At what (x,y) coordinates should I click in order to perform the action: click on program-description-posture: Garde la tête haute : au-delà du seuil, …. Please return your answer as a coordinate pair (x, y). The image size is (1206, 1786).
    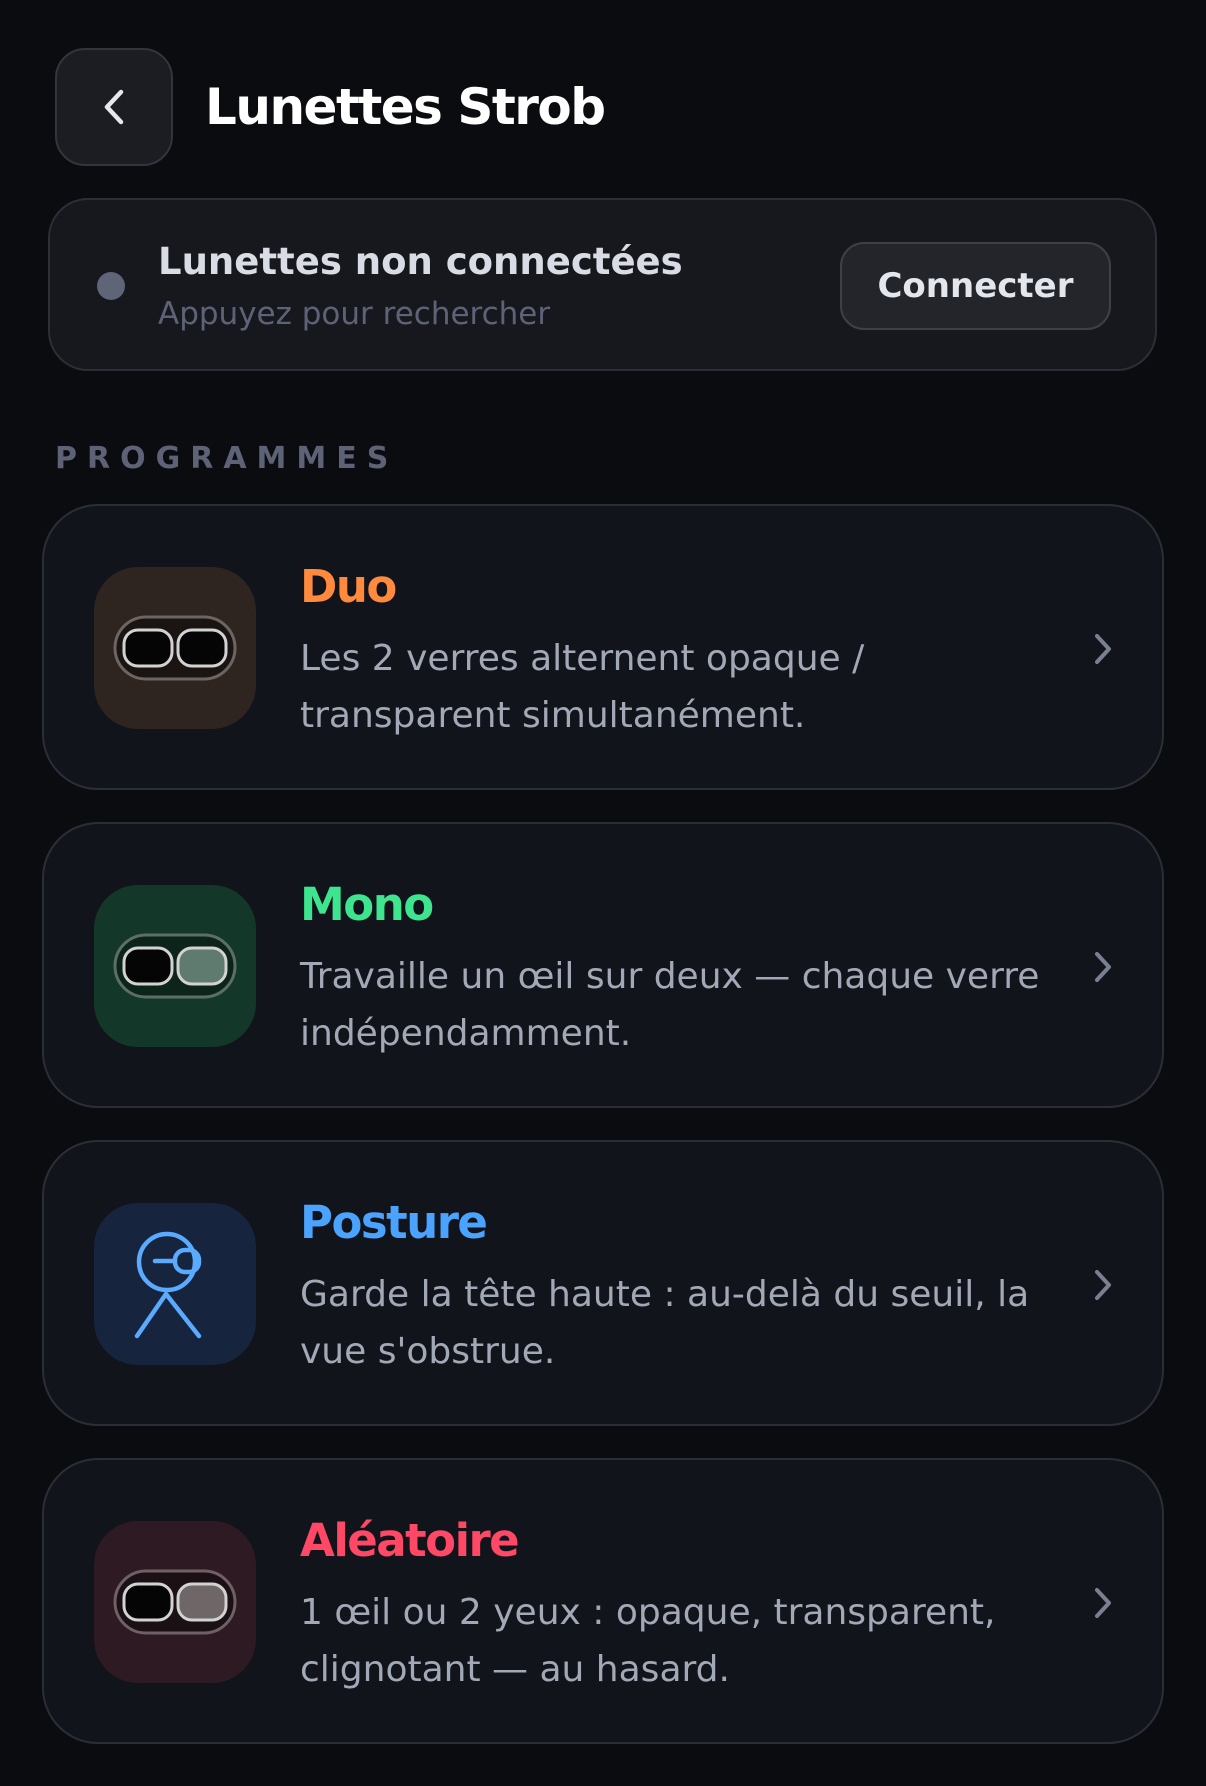
    Looking at the image, I should click on (665, 1323).